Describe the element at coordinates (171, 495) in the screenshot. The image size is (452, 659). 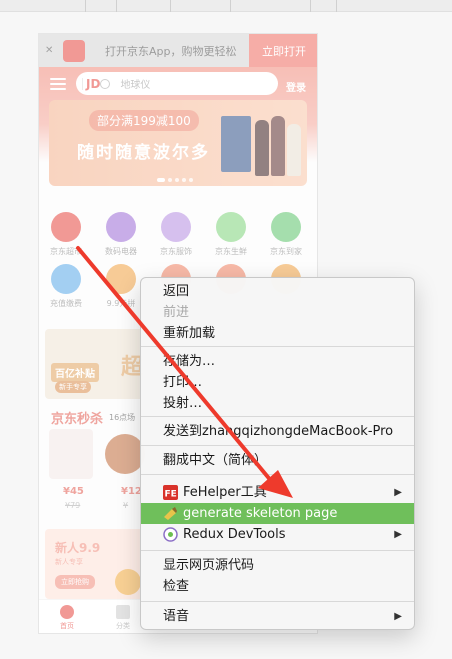
I see `svg-text: FE` at that location.